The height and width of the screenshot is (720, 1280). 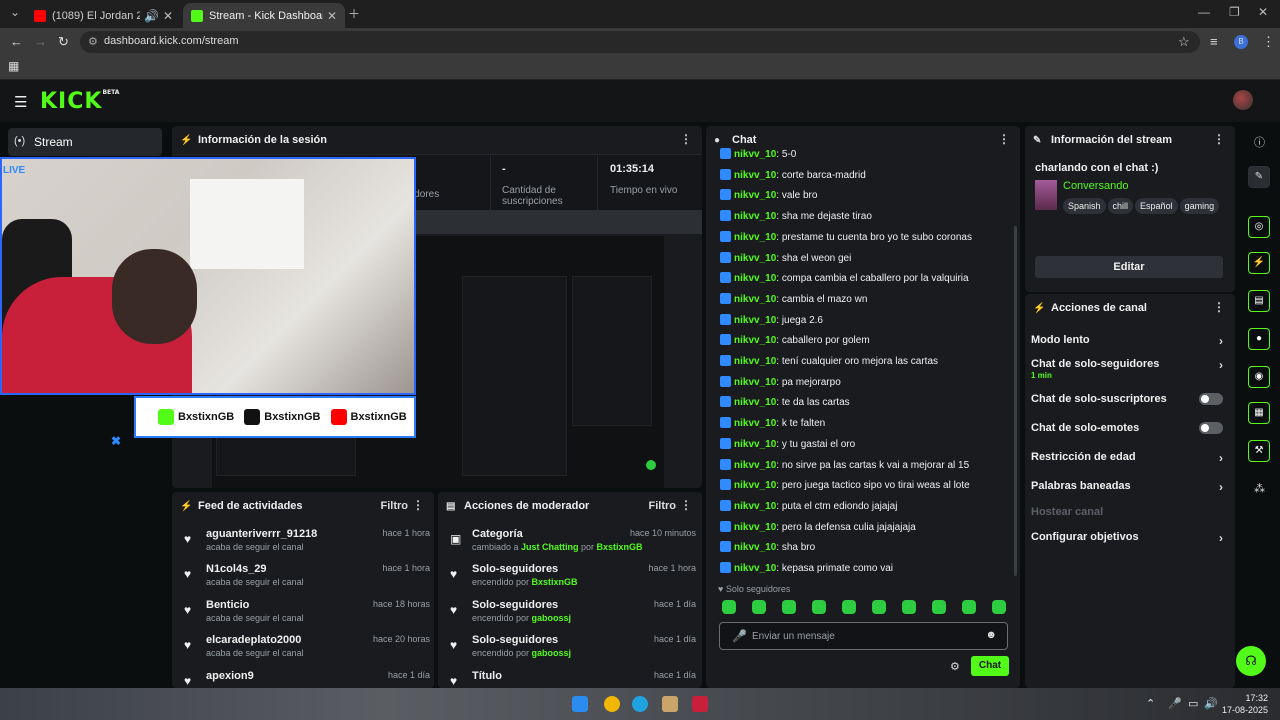 What do you see at coordinates (1095, 186) in the screenshot?
I see `category-name: Conversando` at bounding box center [1095, 186].